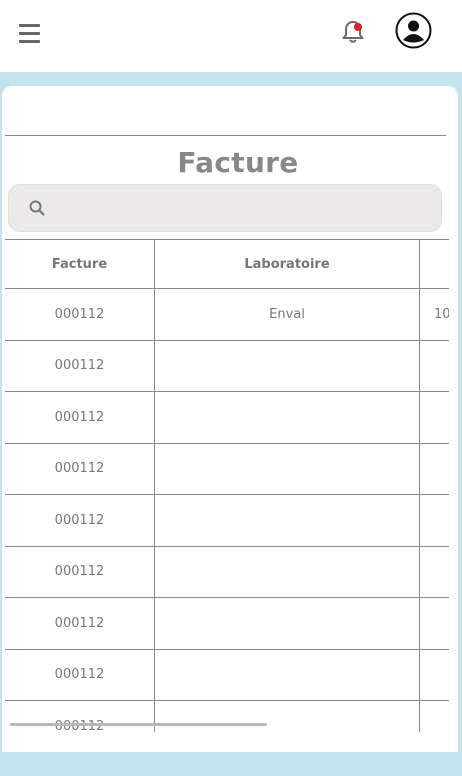 This screenshot has width=462, height=776. I want to click on bottom-background, so click(231, 764).